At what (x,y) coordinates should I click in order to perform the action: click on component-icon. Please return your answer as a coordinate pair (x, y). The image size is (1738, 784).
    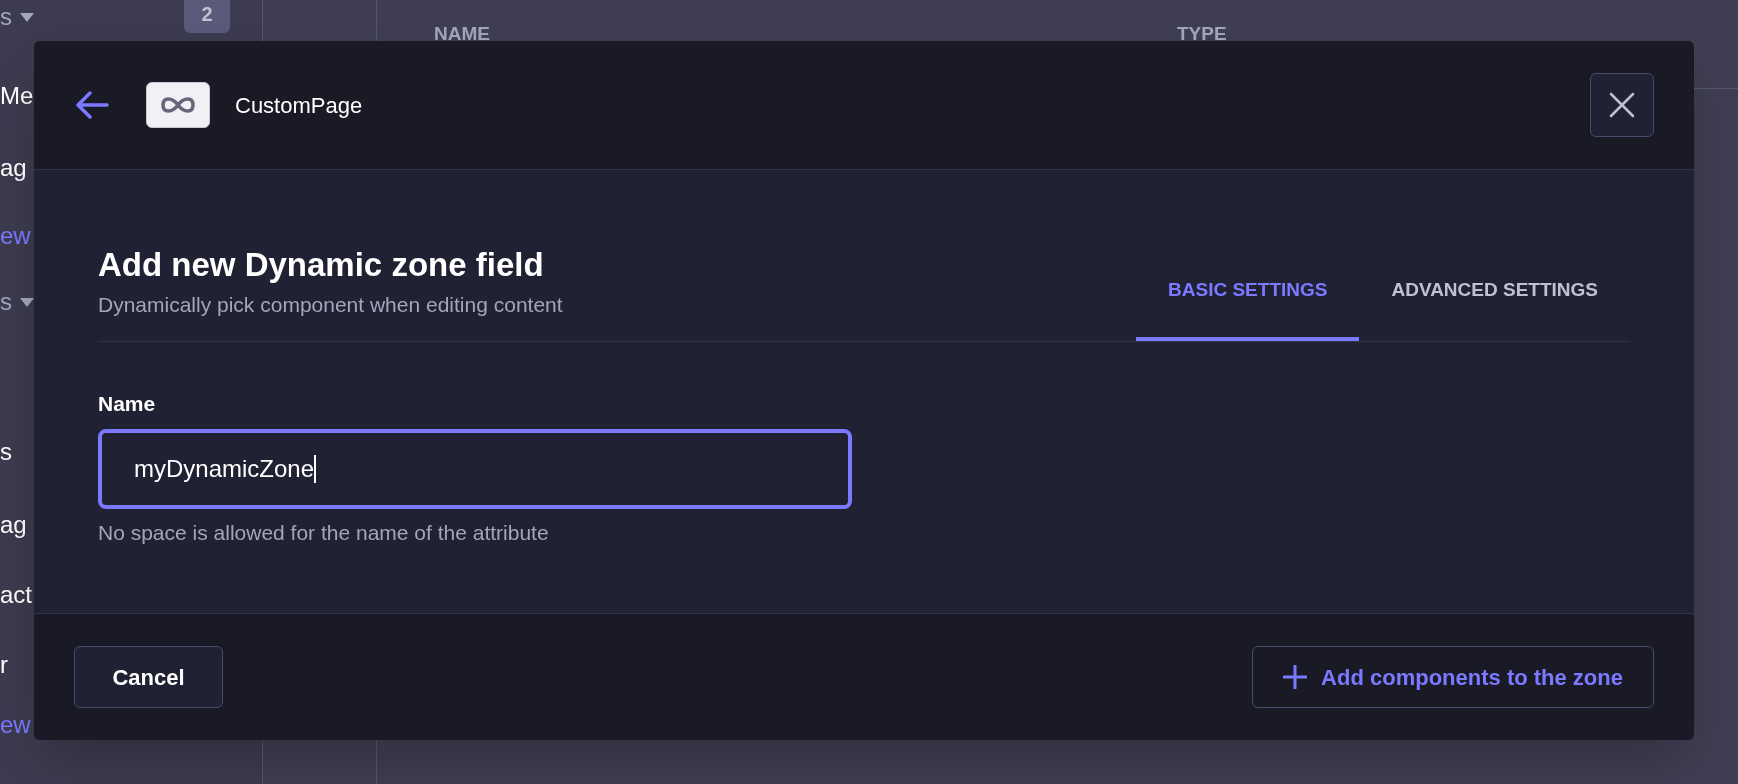
    Looking at the image, I should click on (178, 105).